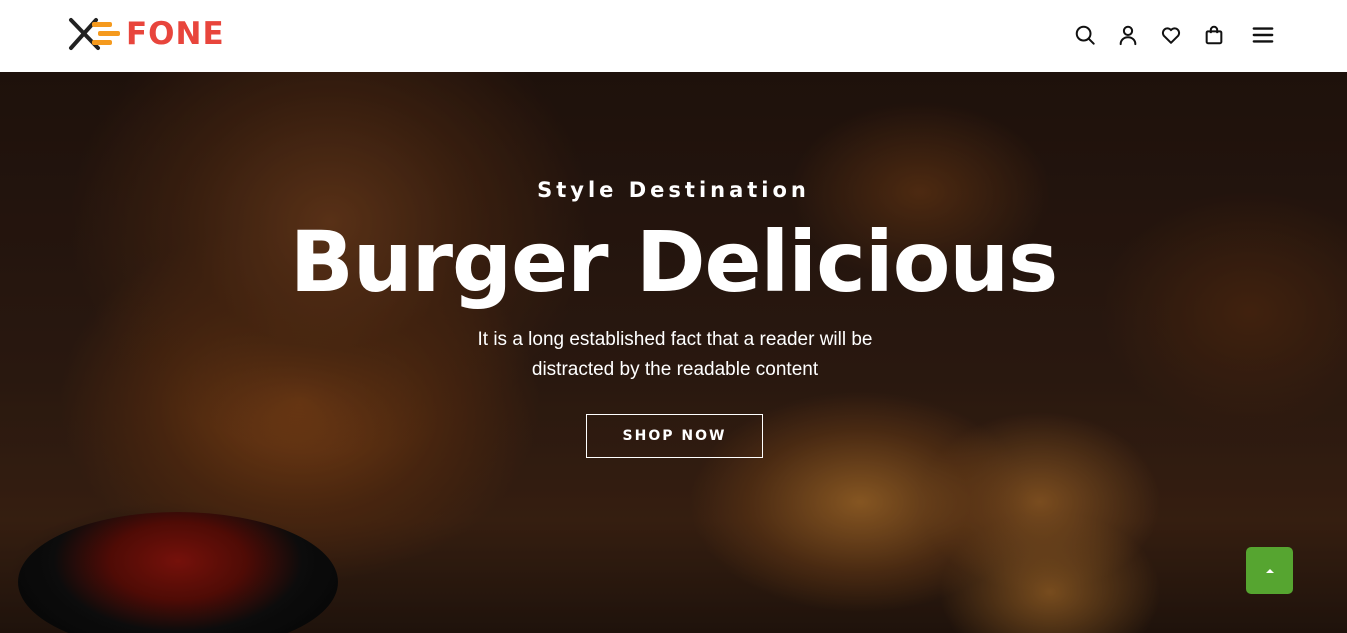  What do you see at coordinates (673, 262) in the screenshot?
I see `hero-title: Burger Delicious` at bounding box center [673, 262].